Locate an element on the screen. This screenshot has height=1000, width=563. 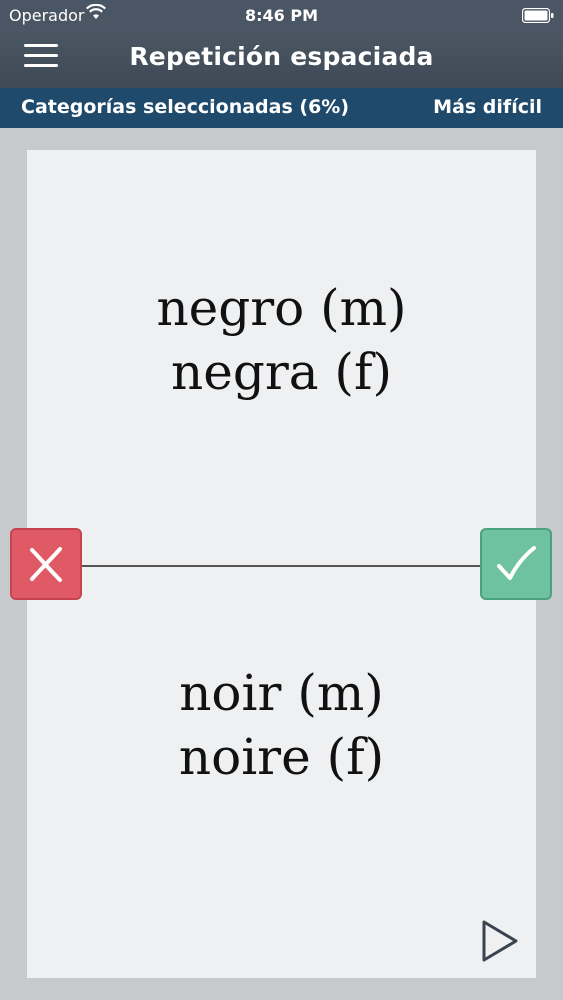
page-title: Repetición espaciada is located at coordinates (281, 56).